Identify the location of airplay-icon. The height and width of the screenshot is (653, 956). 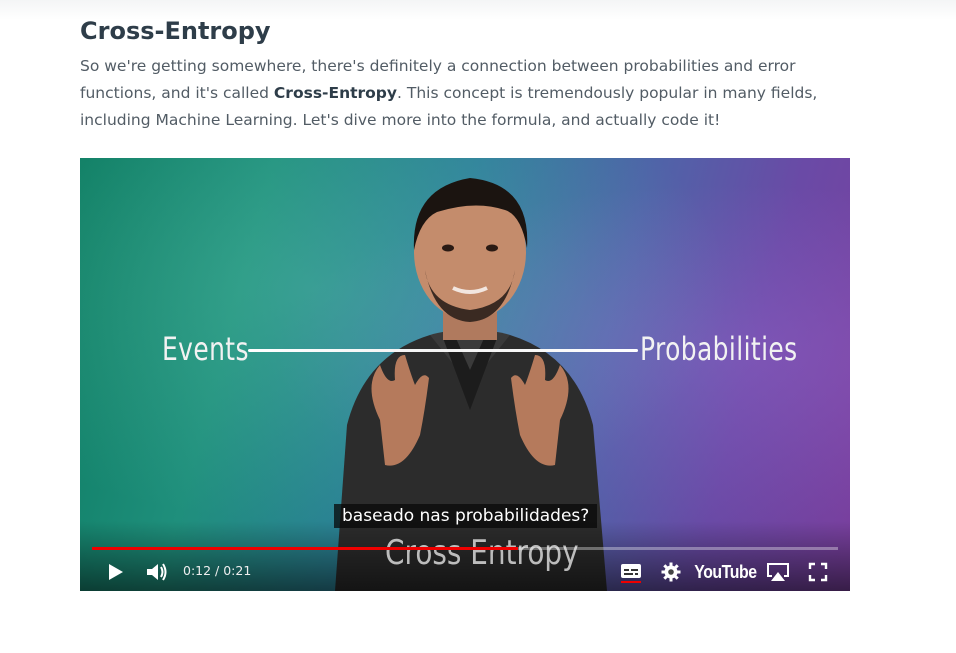
(778, 572).